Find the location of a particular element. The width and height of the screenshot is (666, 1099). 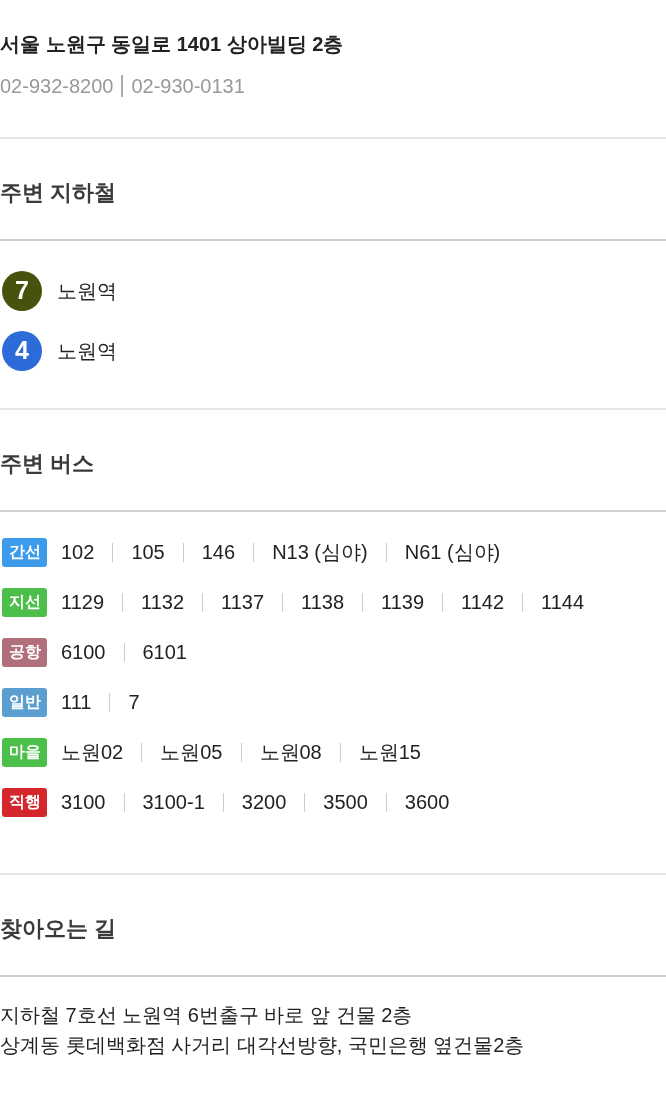

section-title: 주변 버스 is located at coordinates (47, 464).